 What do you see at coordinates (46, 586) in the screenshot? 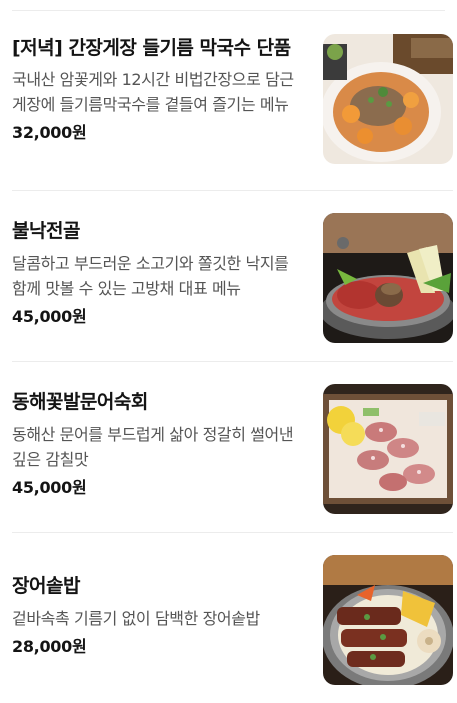
I see `menu-item-name: 장어솥밥` at bounding box center [46, 586].